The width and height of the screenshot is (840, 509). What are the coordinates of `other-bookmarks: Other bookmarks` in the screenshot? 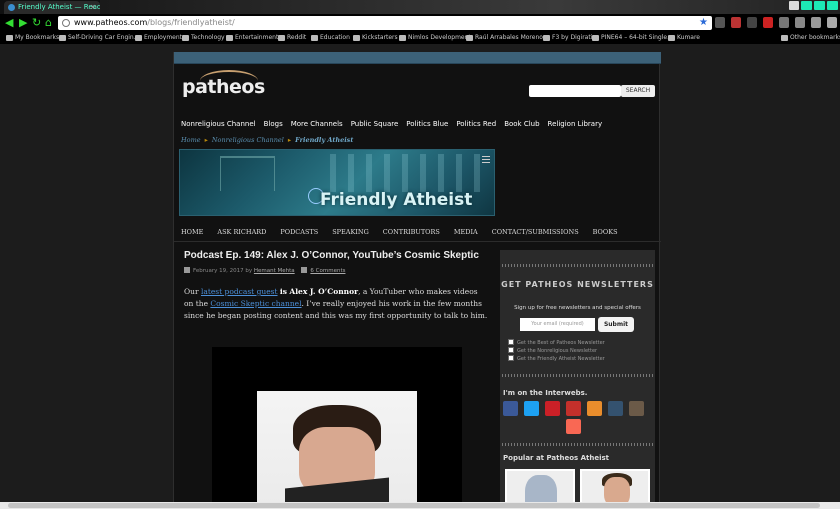 It's located at (810, 38).